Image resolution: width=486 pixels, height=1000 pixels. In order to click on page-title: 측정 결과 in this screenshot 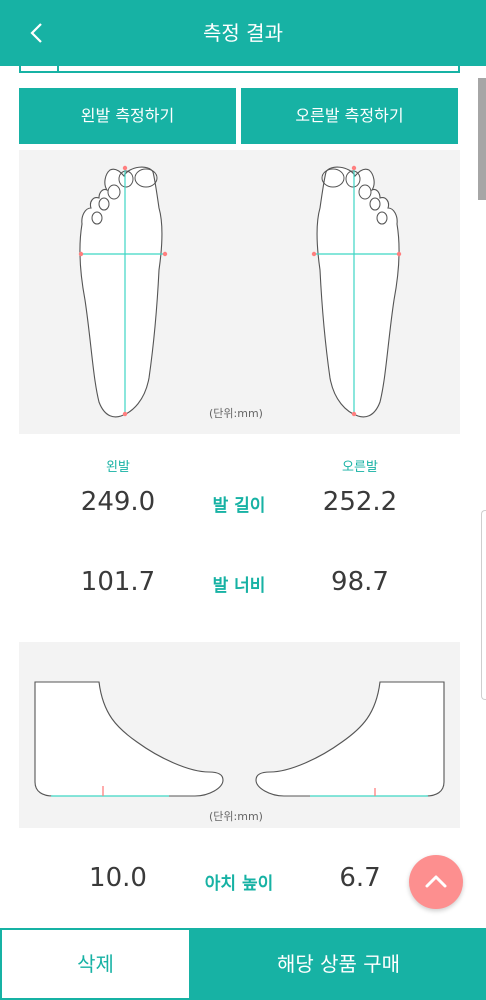, I will do `click(243, 33)`.